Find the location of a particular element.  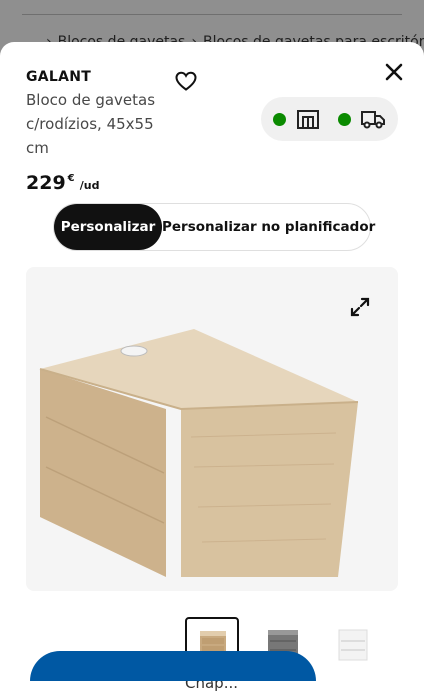

price-amount: 229 is located at coordinates (46, 183).